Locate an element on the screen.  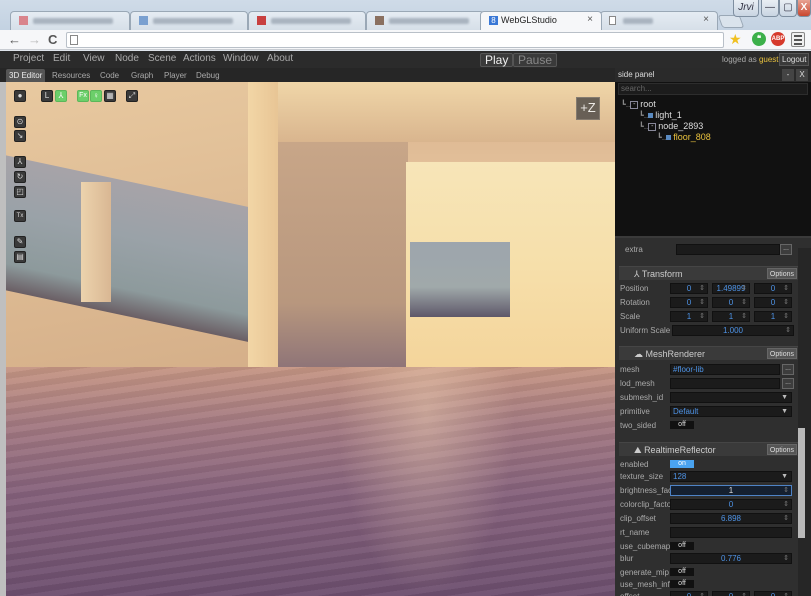
select-move-icon: ↘ is located at coordinates (20, 136).